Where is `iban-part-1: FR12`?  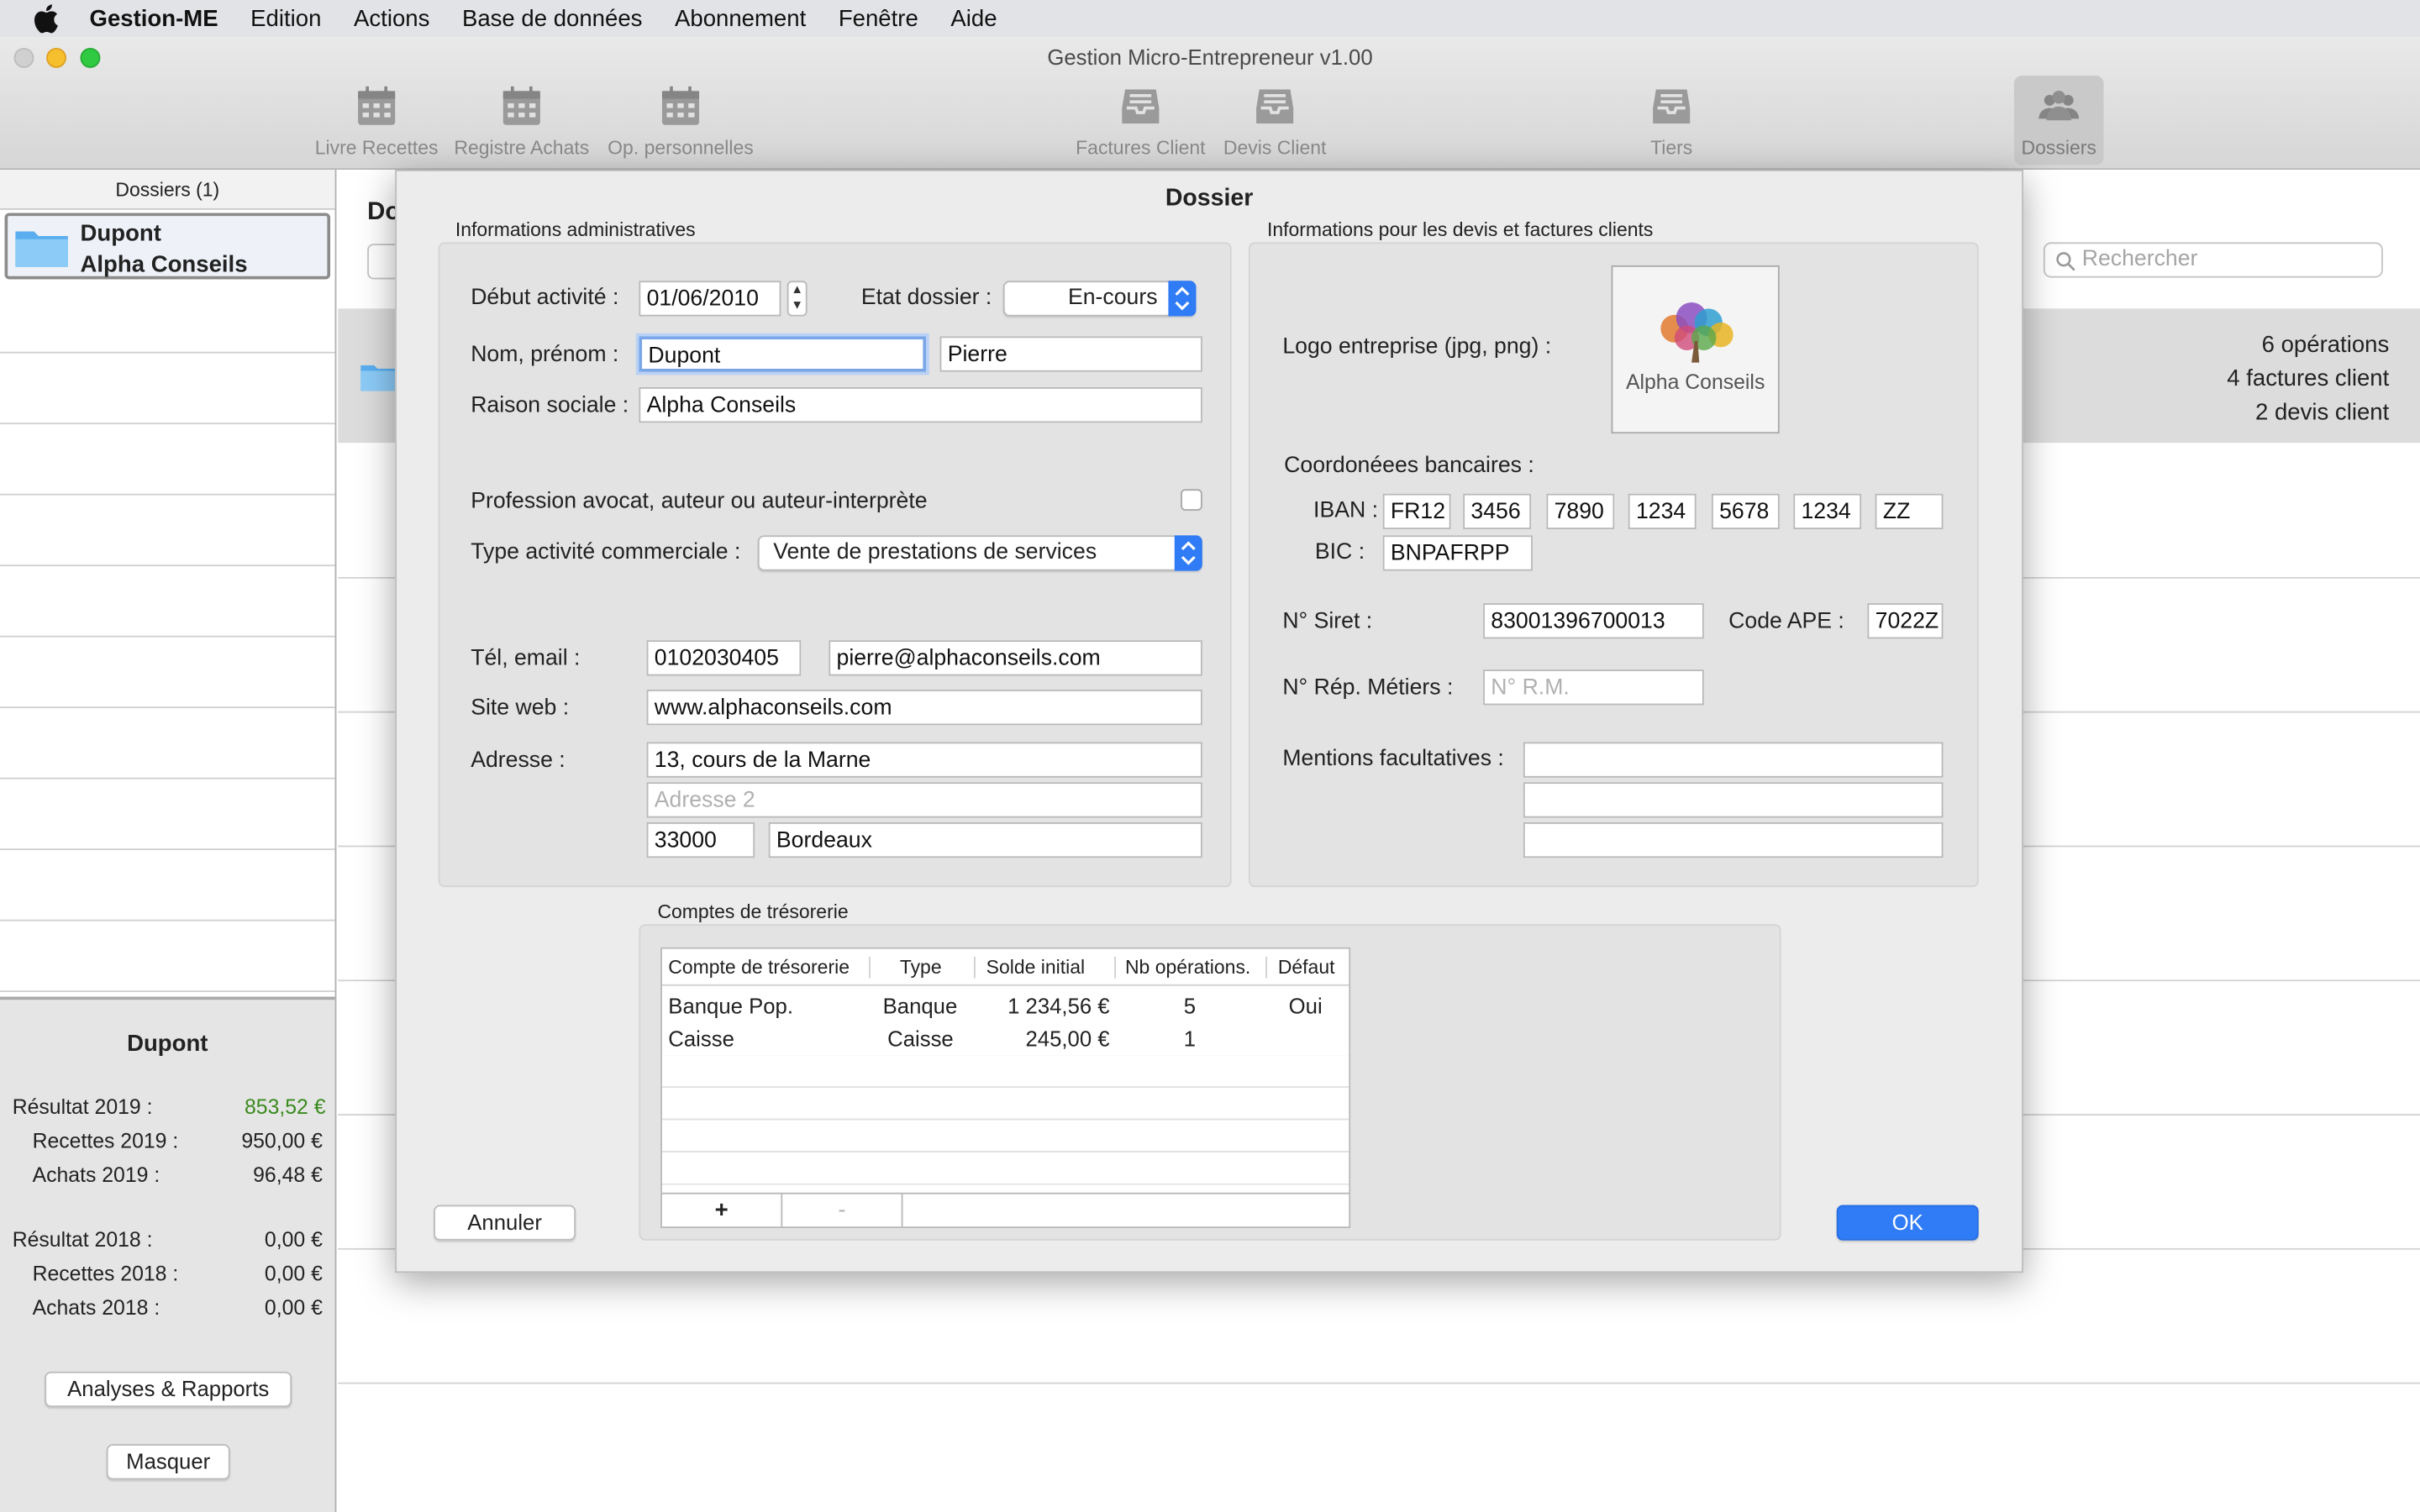
iban-part-1: FR12 is located at coordinates (1416, 511).